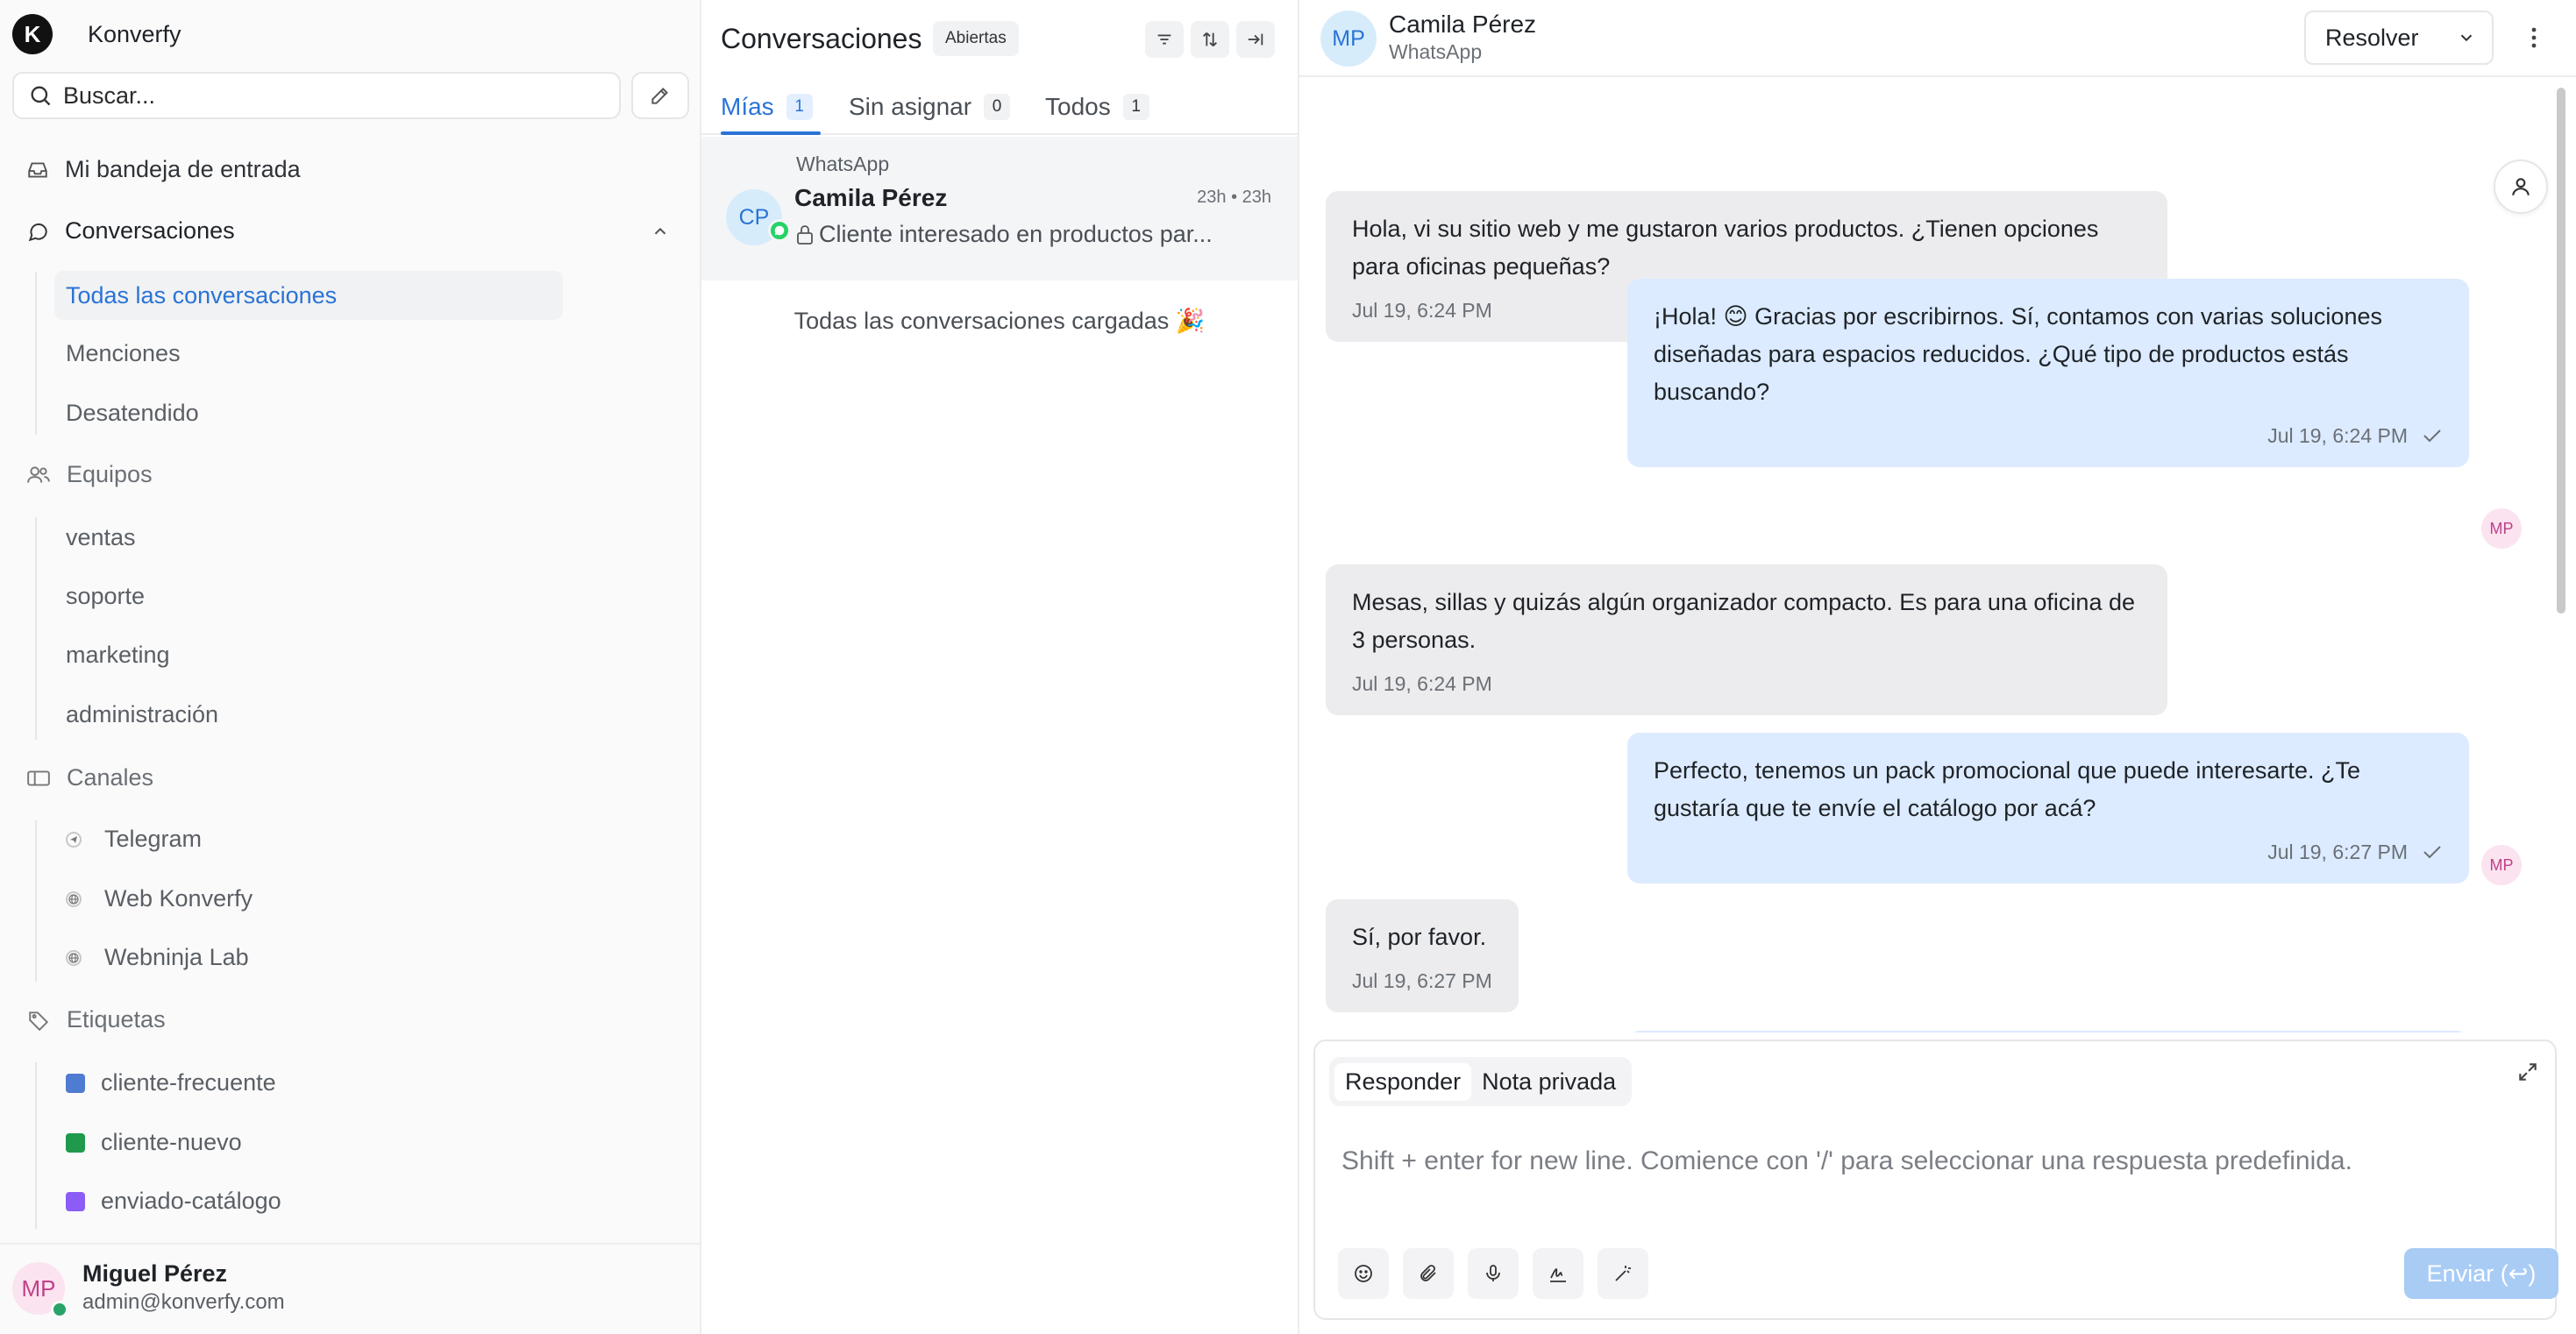  Describe the element at coordinates (1234, 197) in the screenshot. I see `conversation-time: 23h • 23h` at that location.